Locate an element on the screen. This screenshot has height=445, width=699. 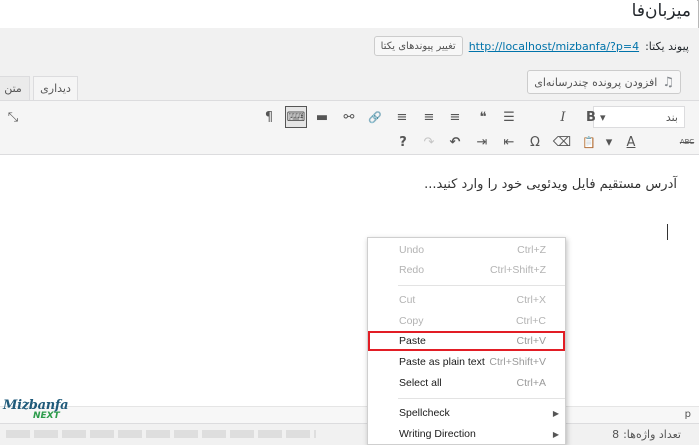
outdent-icon: ⇤ is located at coordinates (509, 142).